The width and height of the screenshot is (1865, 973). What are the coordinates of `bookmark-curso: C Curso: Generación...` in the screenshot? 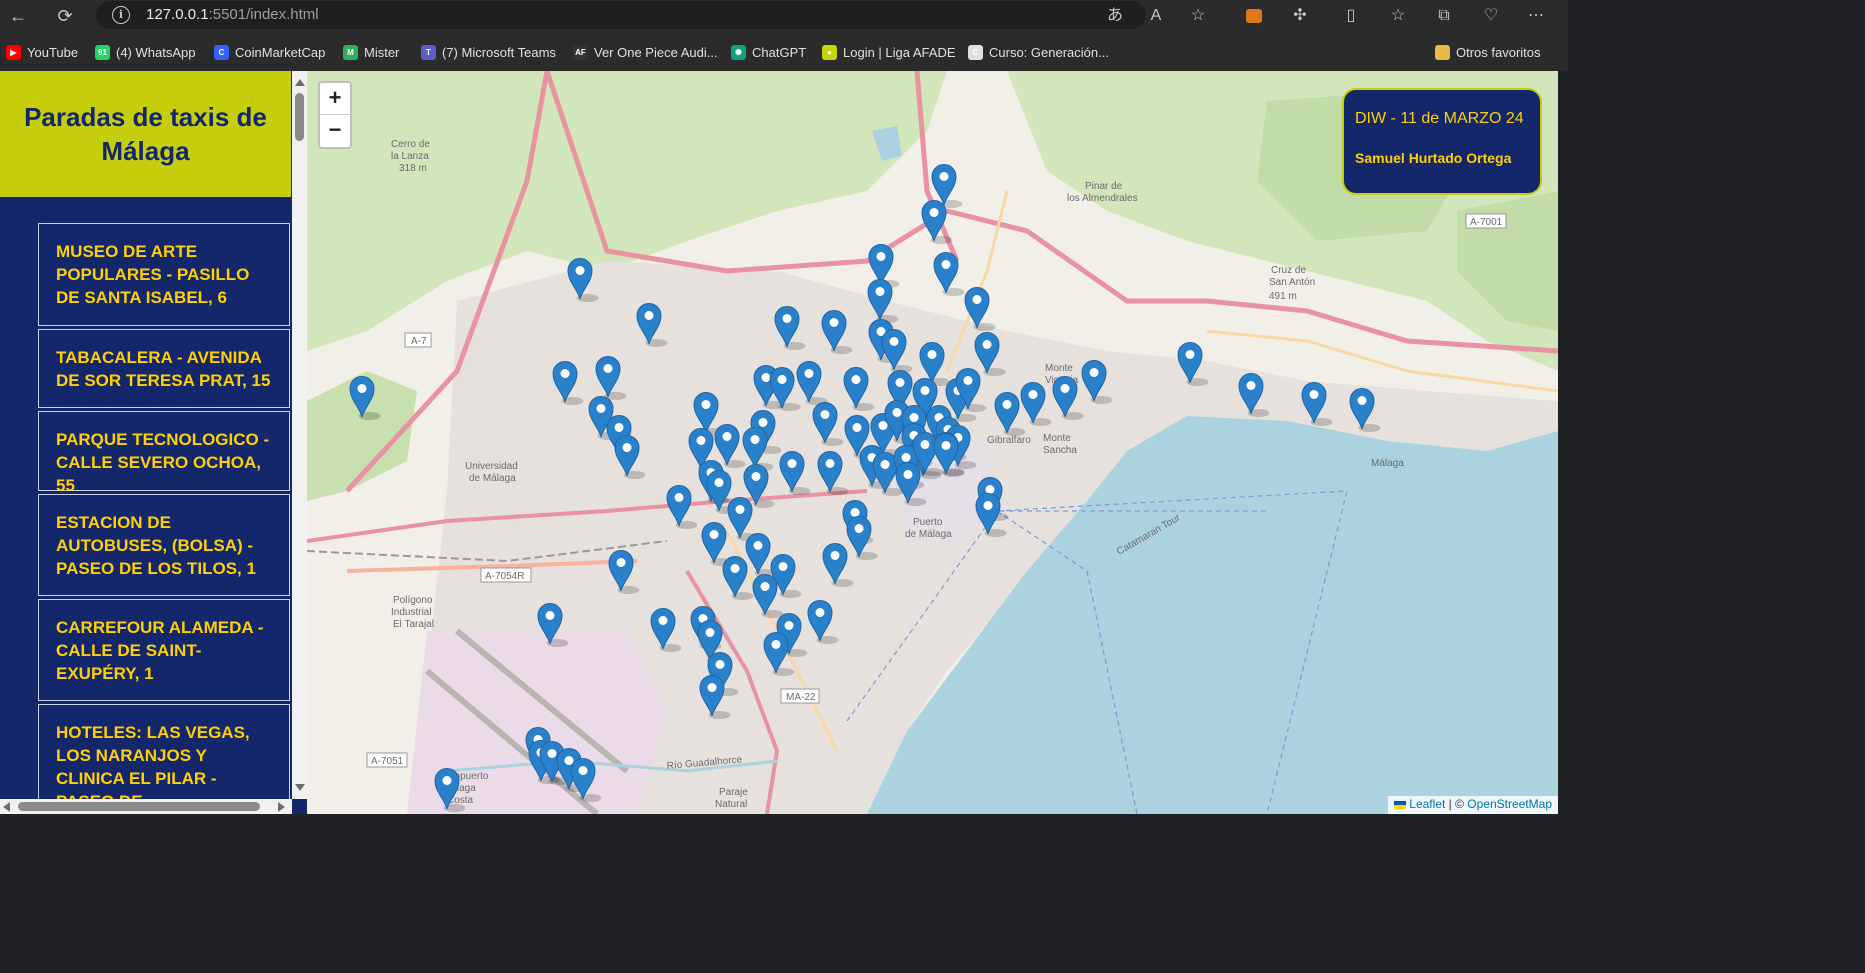 It's located at (1038, 52).